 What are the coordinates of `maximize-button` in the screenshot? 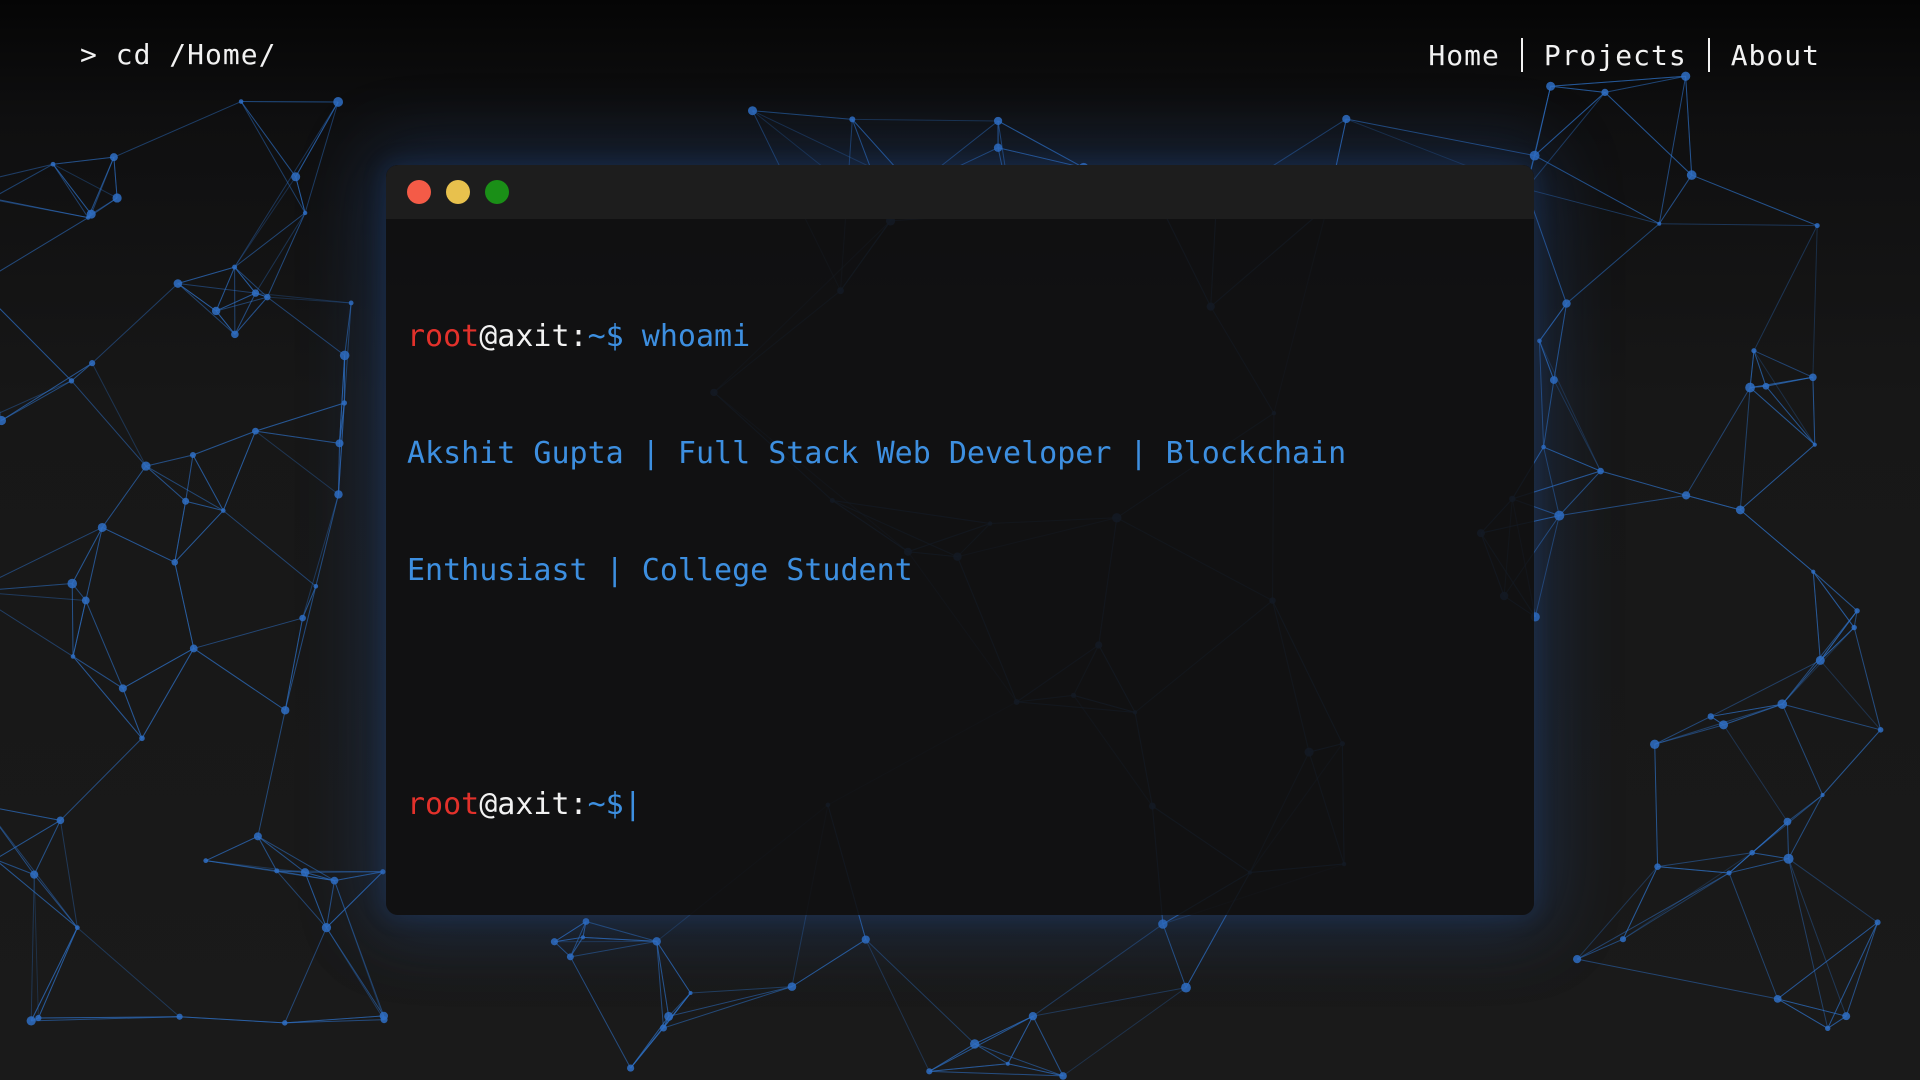 It's located at (497, 192).